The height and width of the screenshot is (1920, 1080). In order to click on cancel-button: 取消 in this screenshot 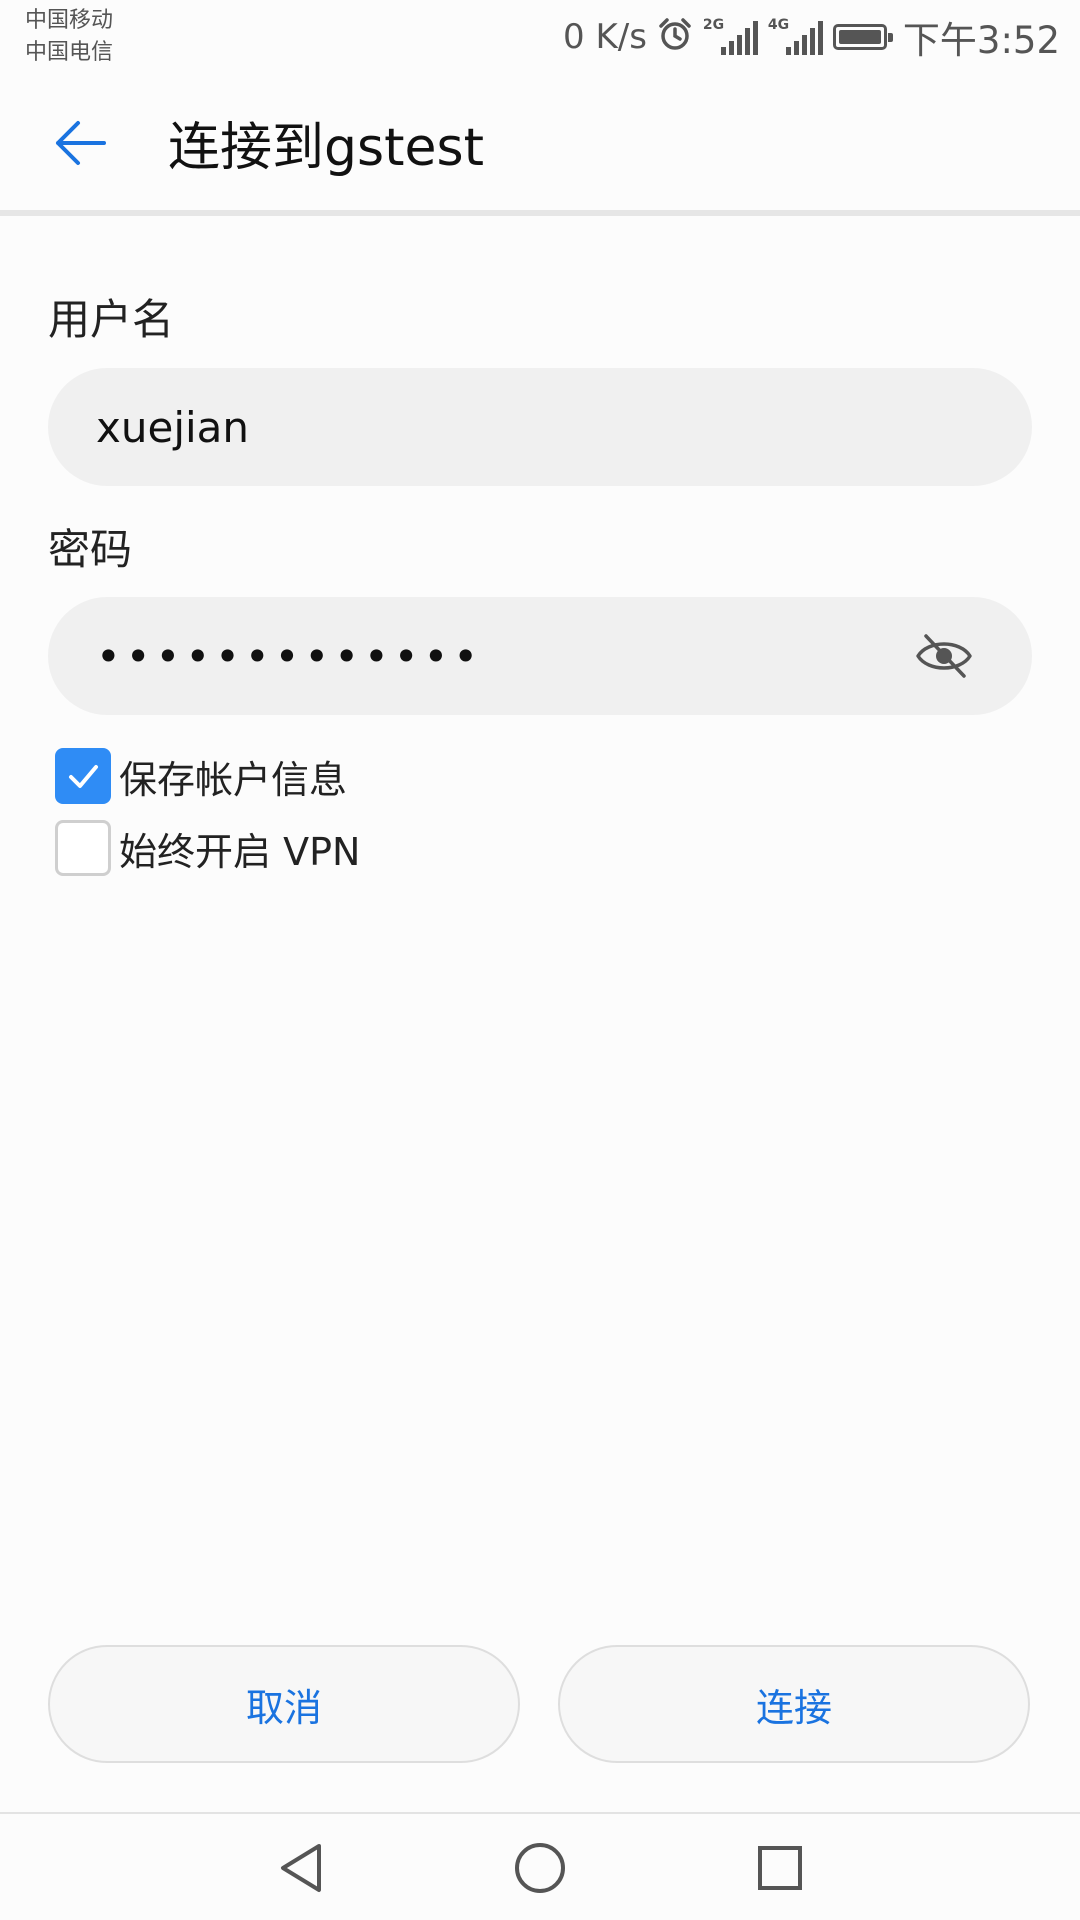, I will do `click(284, 1704)`.